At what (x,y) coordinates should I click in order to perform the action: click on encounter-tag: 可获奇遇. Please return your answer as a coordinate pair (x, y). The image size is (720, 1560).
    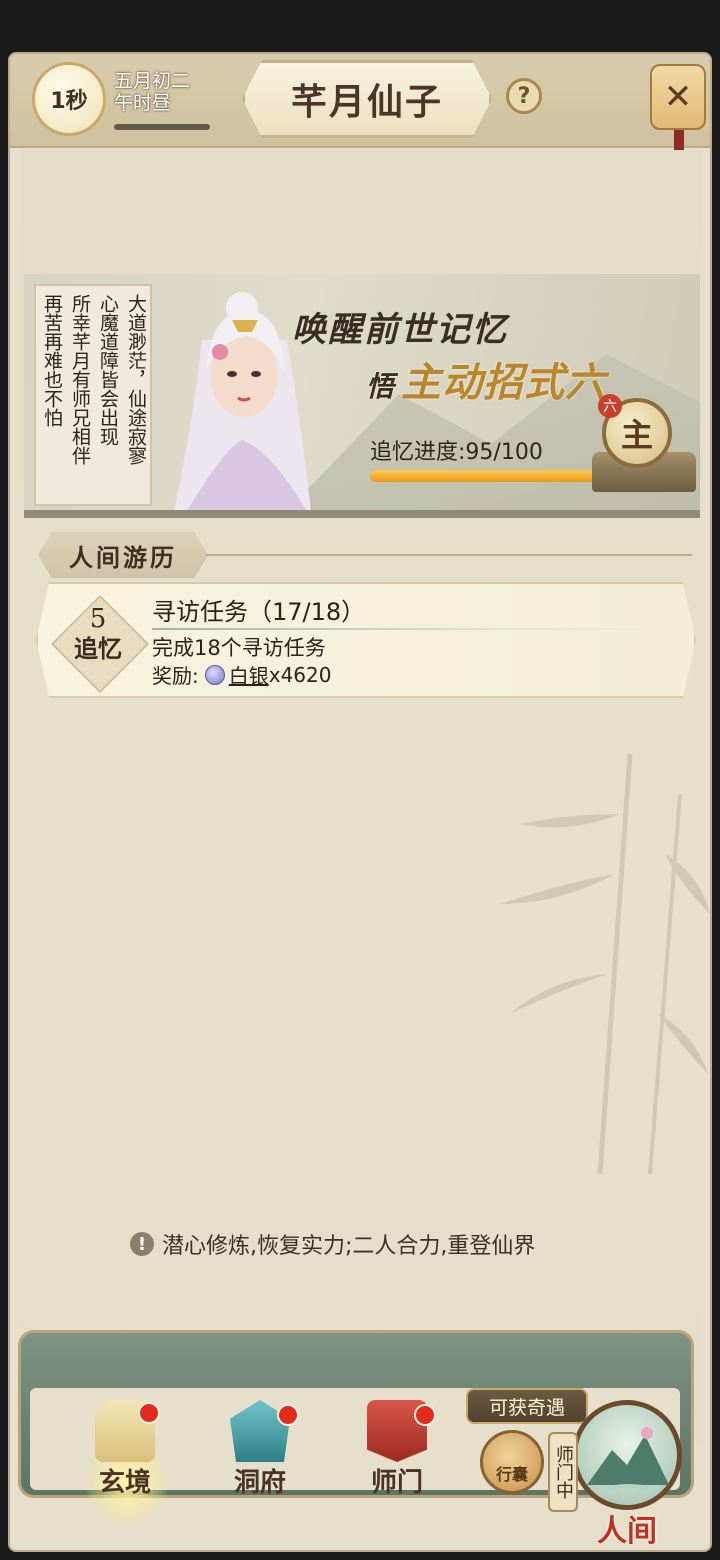
    Looking at the image, I should click on (527, 1406).